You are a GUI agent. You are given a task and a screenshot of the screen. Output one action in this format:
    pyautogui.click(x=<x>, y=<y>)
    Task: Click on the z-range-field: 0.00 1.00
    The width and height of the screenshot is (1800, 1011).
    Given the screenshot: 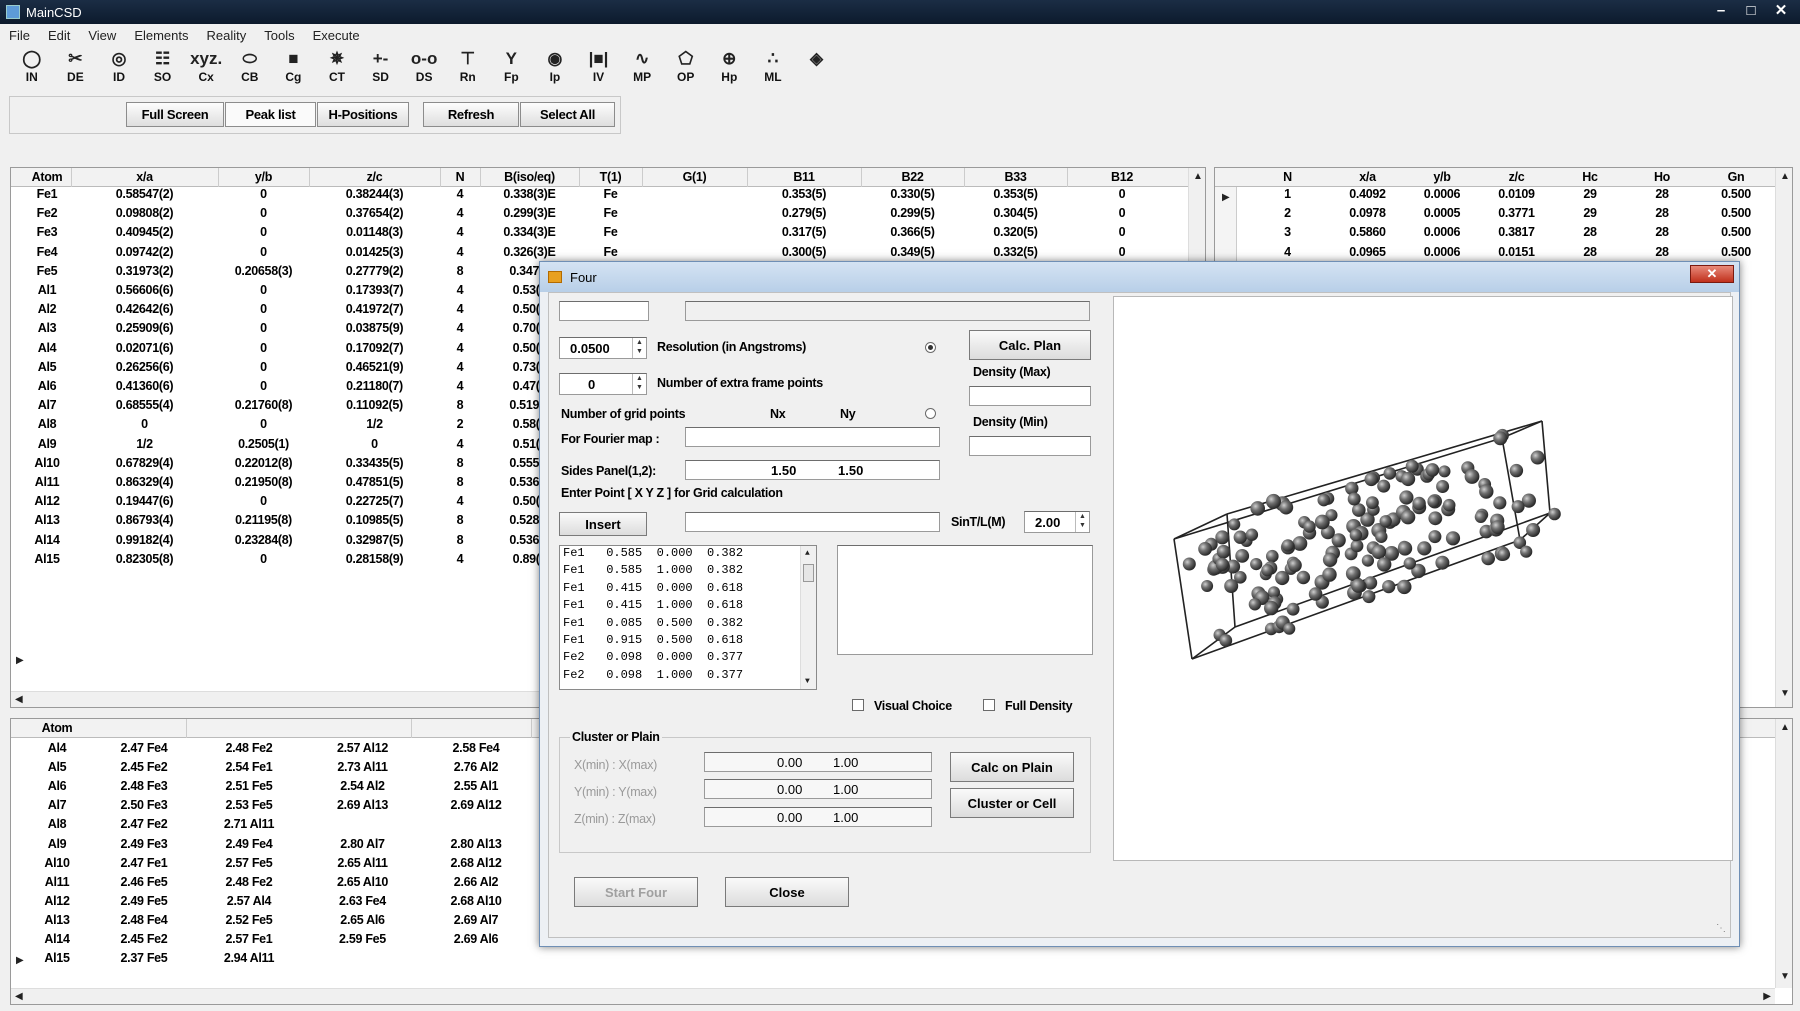 What is the action you would take?
    pyautogui.click(x=818, y=817)
    